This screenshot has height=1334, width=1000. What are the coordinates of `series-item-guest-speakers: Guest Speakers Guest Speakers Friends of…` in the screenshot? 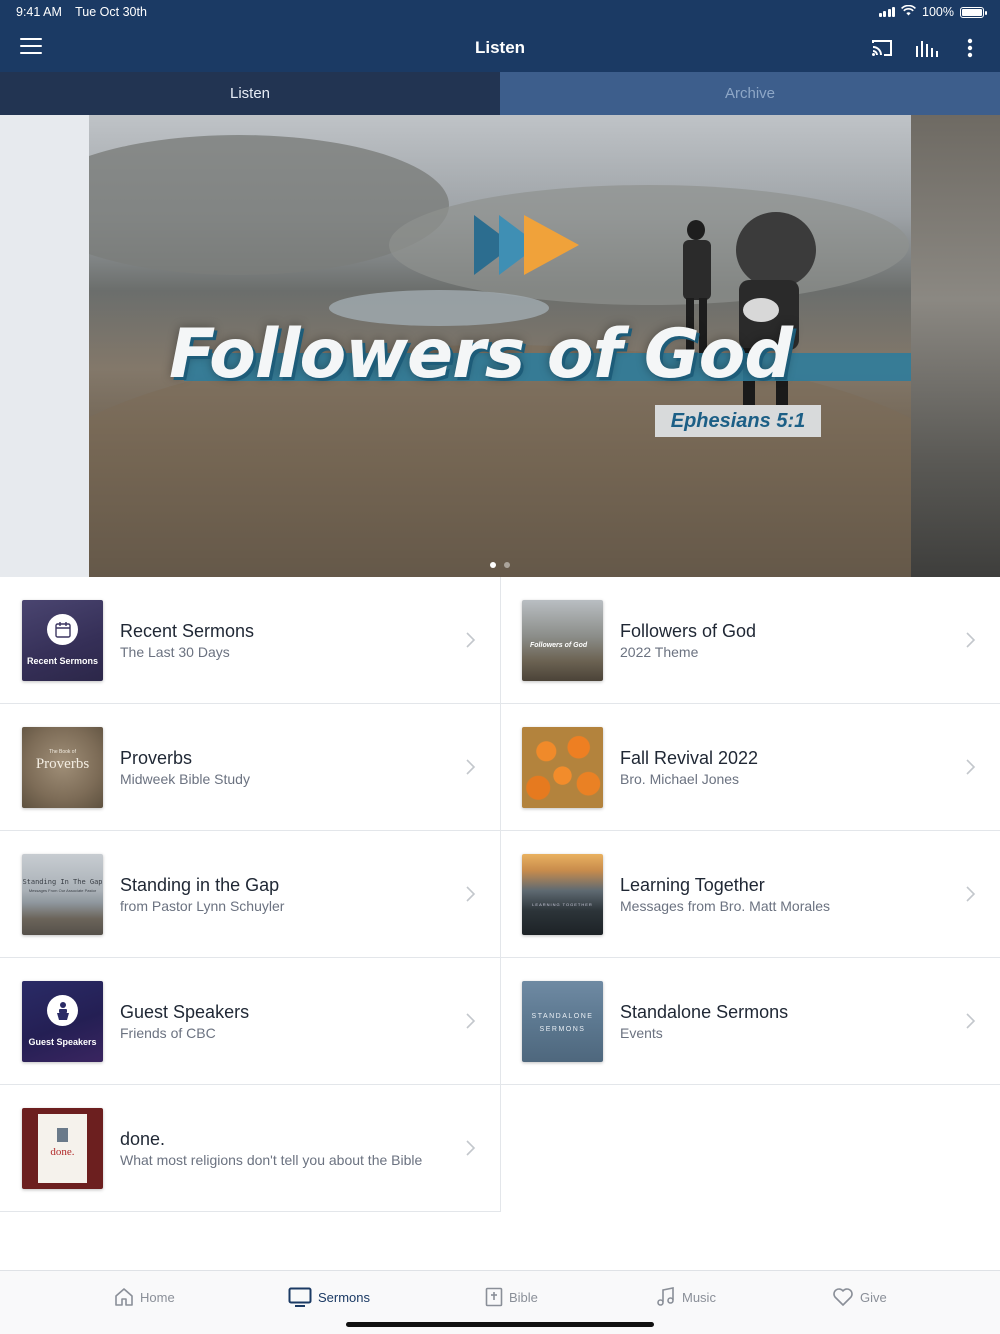 It's located at (250, 1021).